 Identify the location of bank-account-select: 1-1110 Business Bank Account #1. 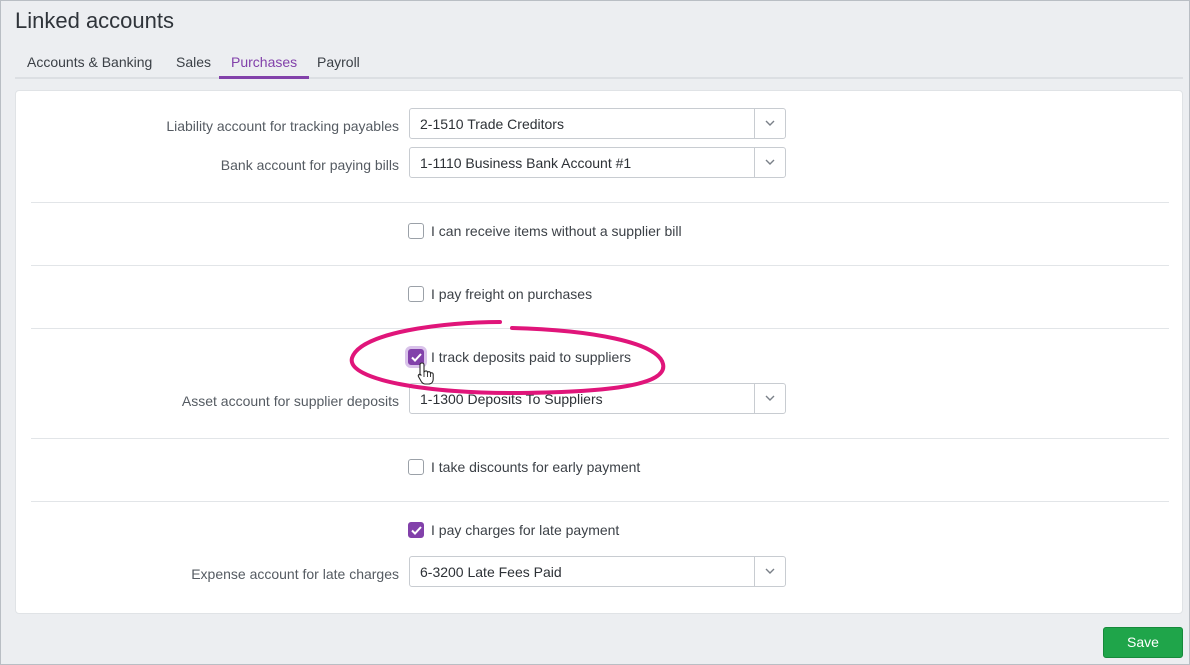
(597, 162).